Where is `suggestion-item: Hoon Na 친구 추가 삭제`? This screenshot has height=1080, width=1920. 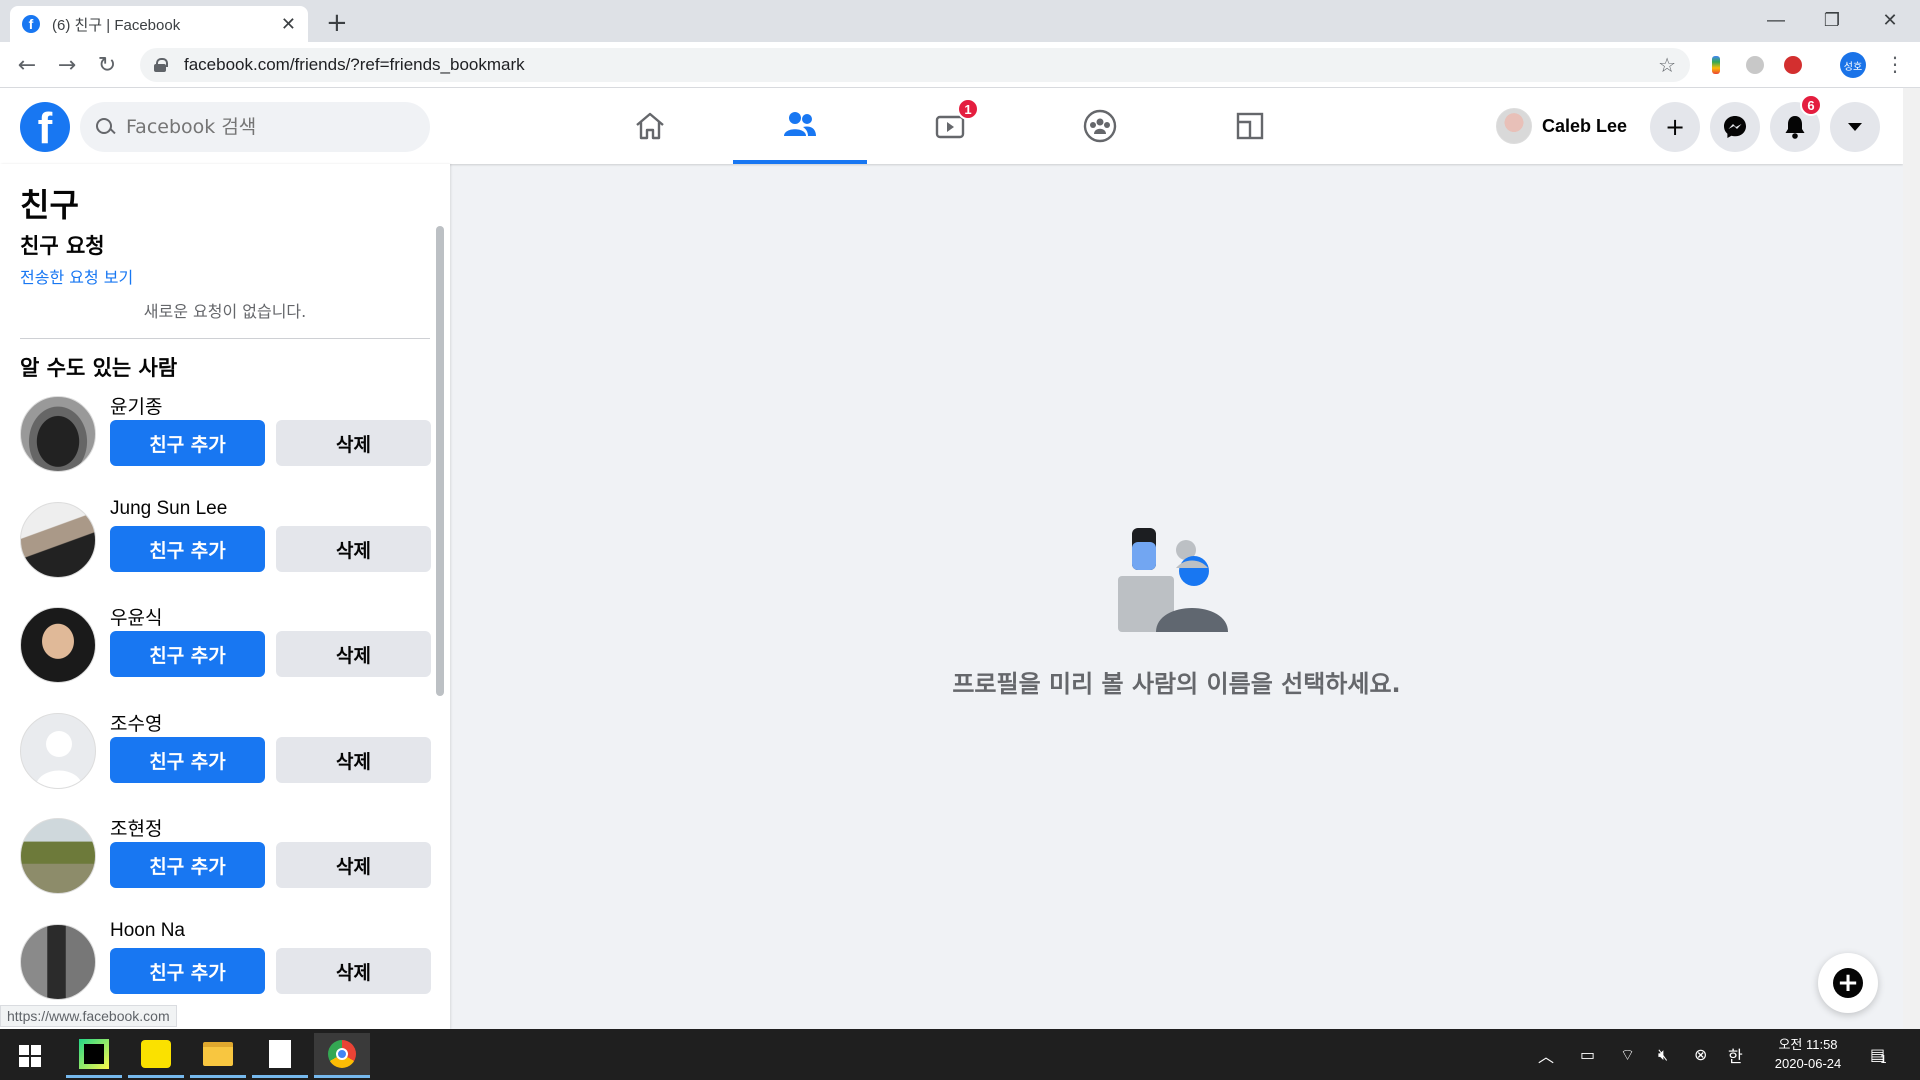
suggestion-item: Hoon Na 친구 추가 삭제 is located at coordinates (225, 967).